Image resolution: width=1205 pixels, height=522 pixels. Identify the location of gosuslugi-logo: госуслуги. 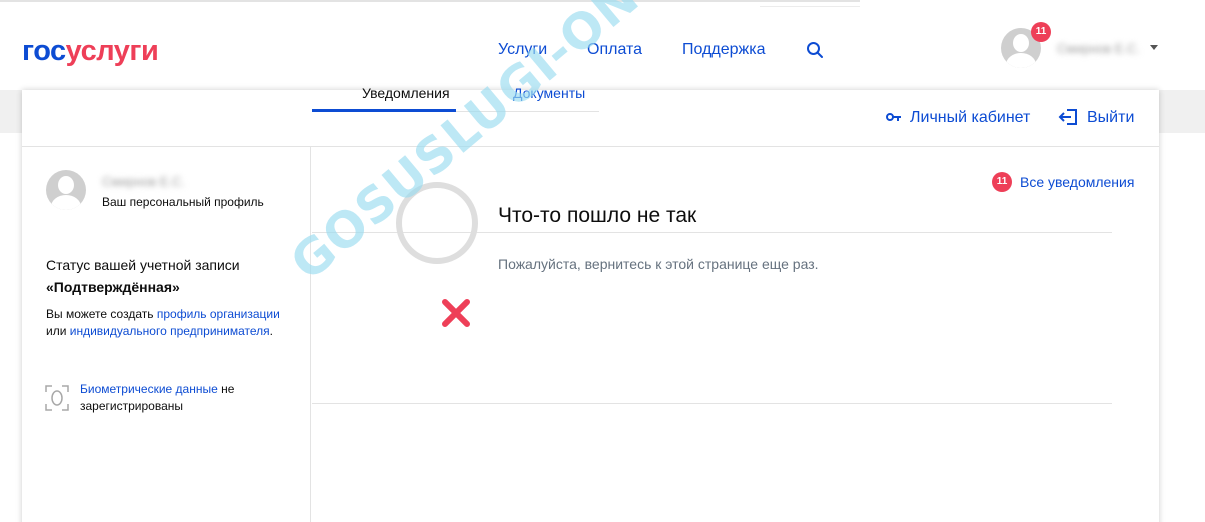
(90, 51).